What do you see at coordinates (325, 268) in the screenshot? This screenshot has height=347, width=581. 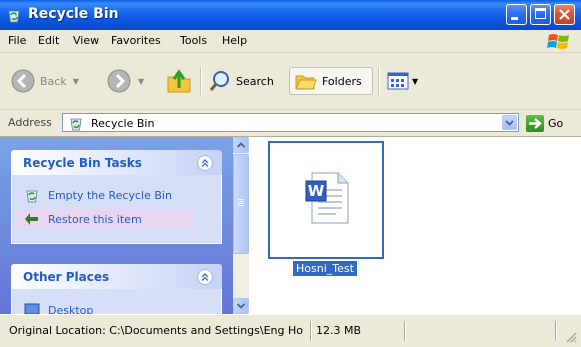 I see `file-name-label: Hosni_Test` at bounding box center [325, 268].